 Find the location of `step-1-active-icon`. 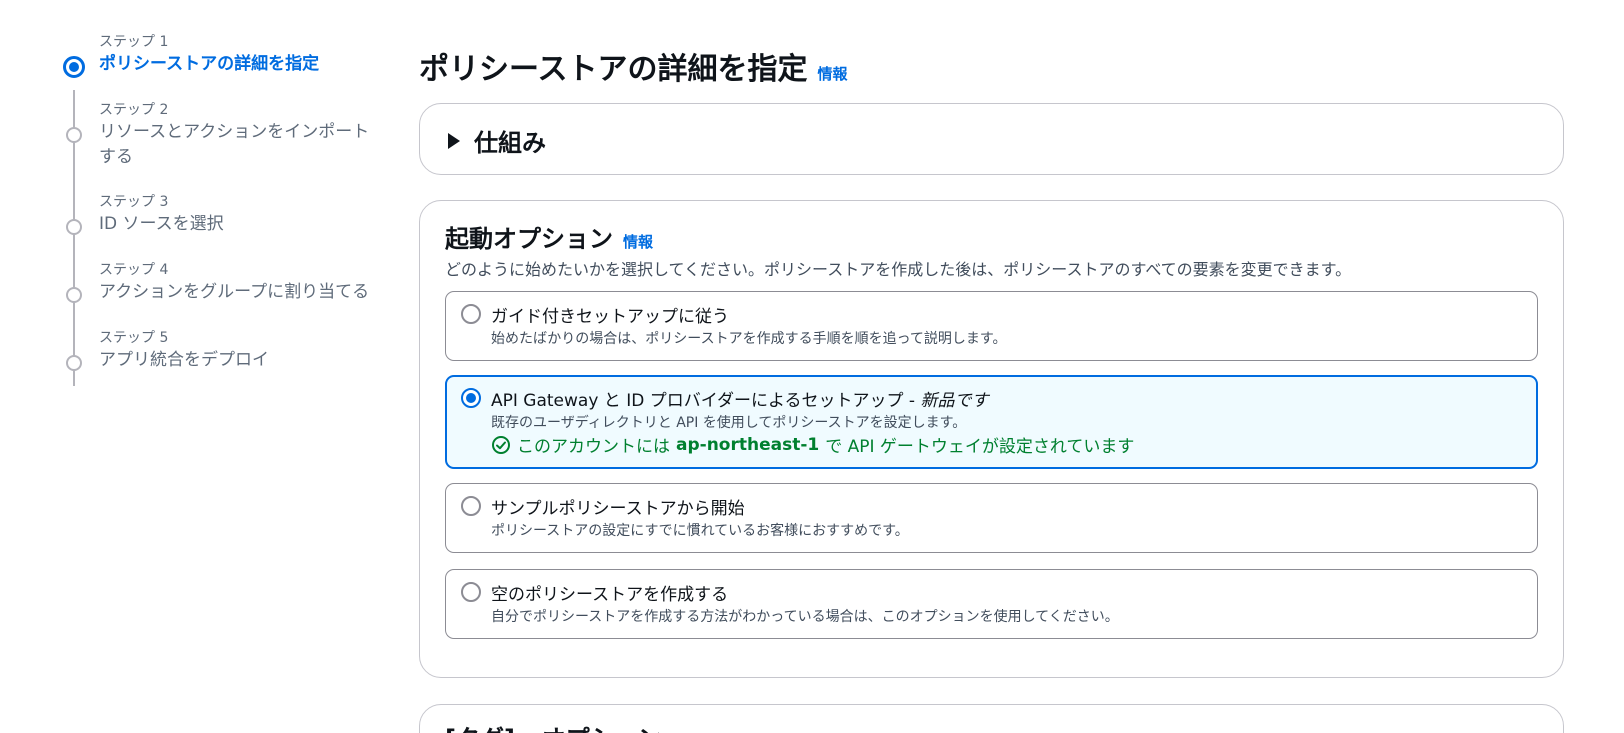

step-1-active-icon is located at coordinates (74, 67).